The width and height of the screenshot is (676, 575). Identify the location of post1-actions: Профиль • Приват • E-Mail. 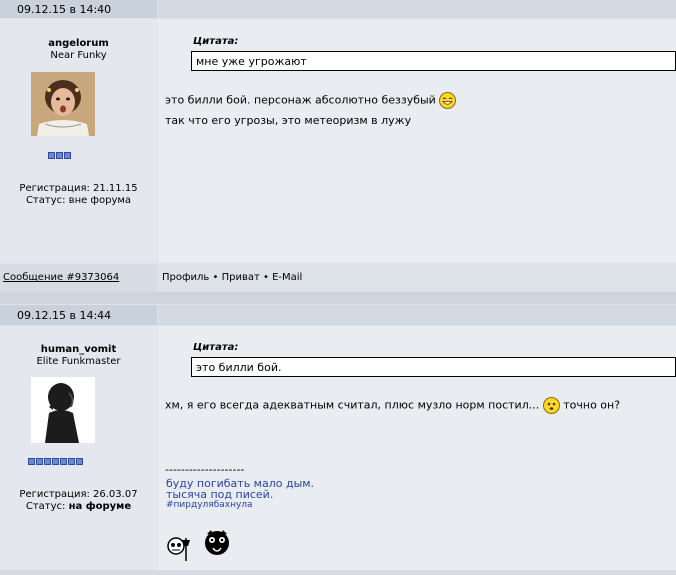
(232, 277).